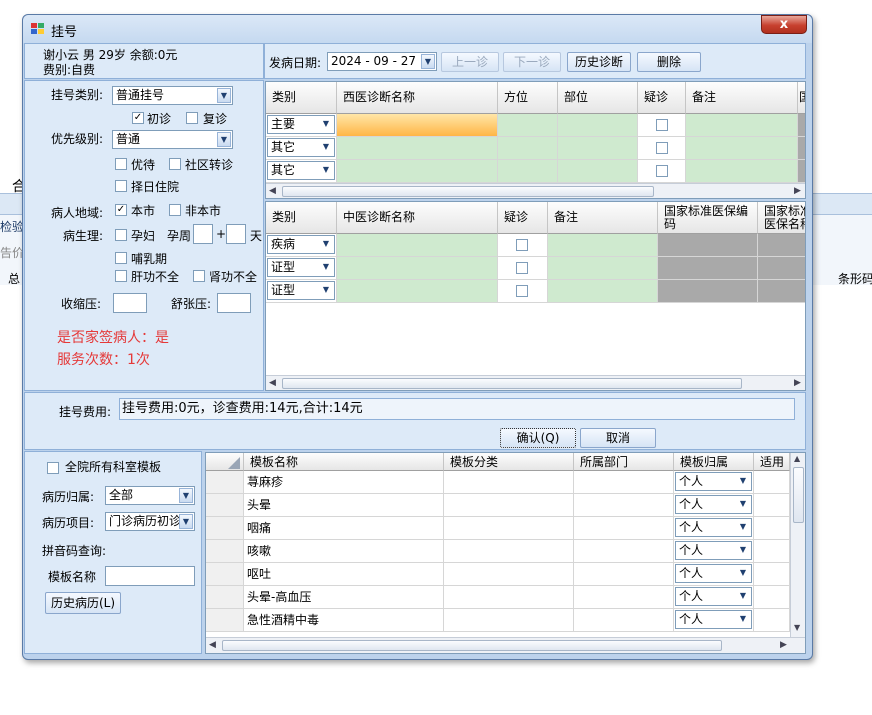  What do you see at coordinates (598, 98) in the screenshot?
I see `column-header: 部位` at bounding box center [598, 98].